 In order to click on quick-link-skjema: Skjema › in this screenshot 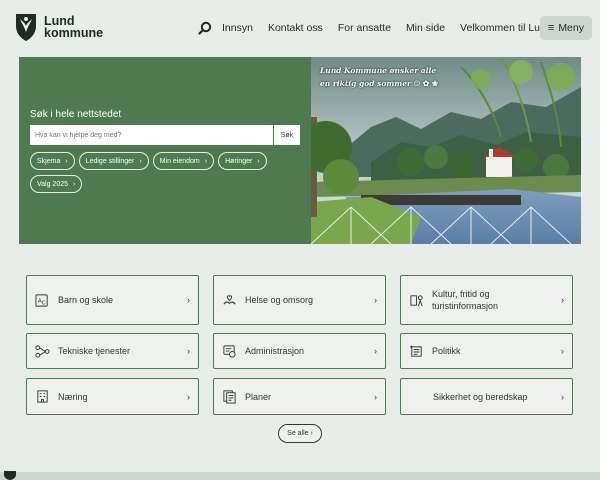, I will do `click(52, 161)`.